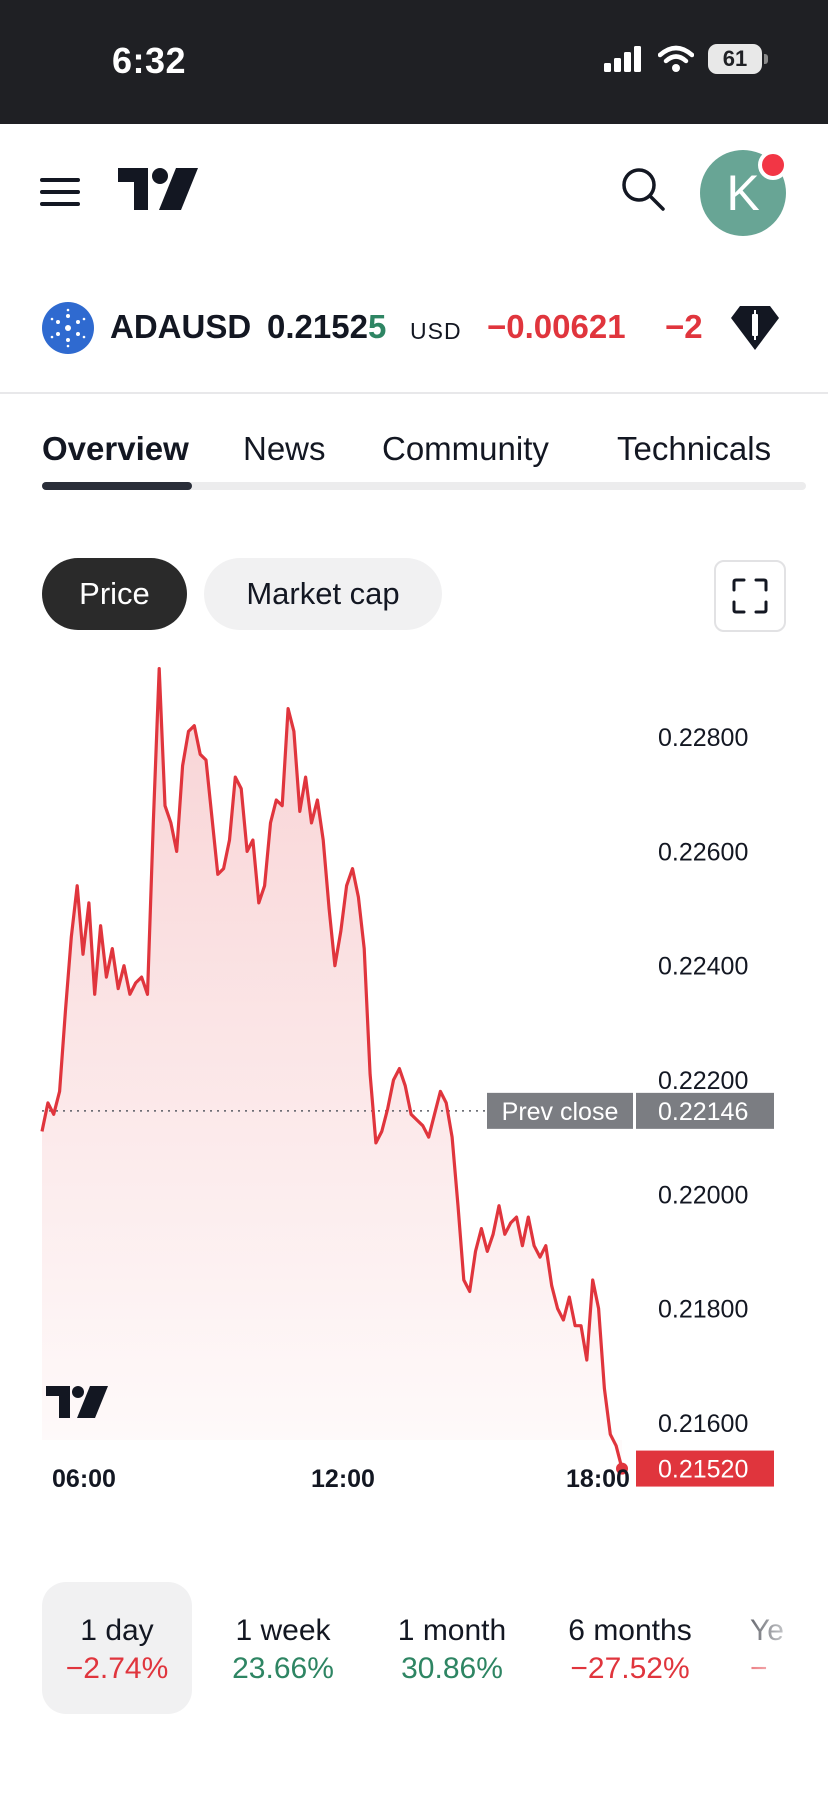 The height and width of the screenshot is (1796, 828). I want to click on tab-bar: Overview News Community Technicals, so click(414, 444).